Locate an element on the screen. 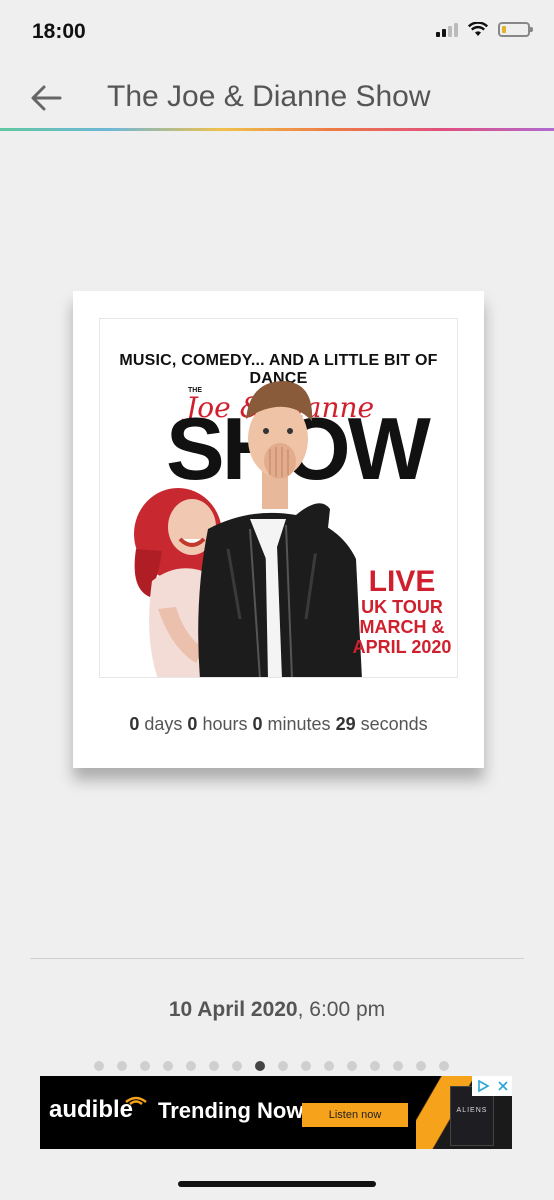 The image size is (554, 1200). poster-tour-line-2: MARCH & is located at coordinates (402, 627).